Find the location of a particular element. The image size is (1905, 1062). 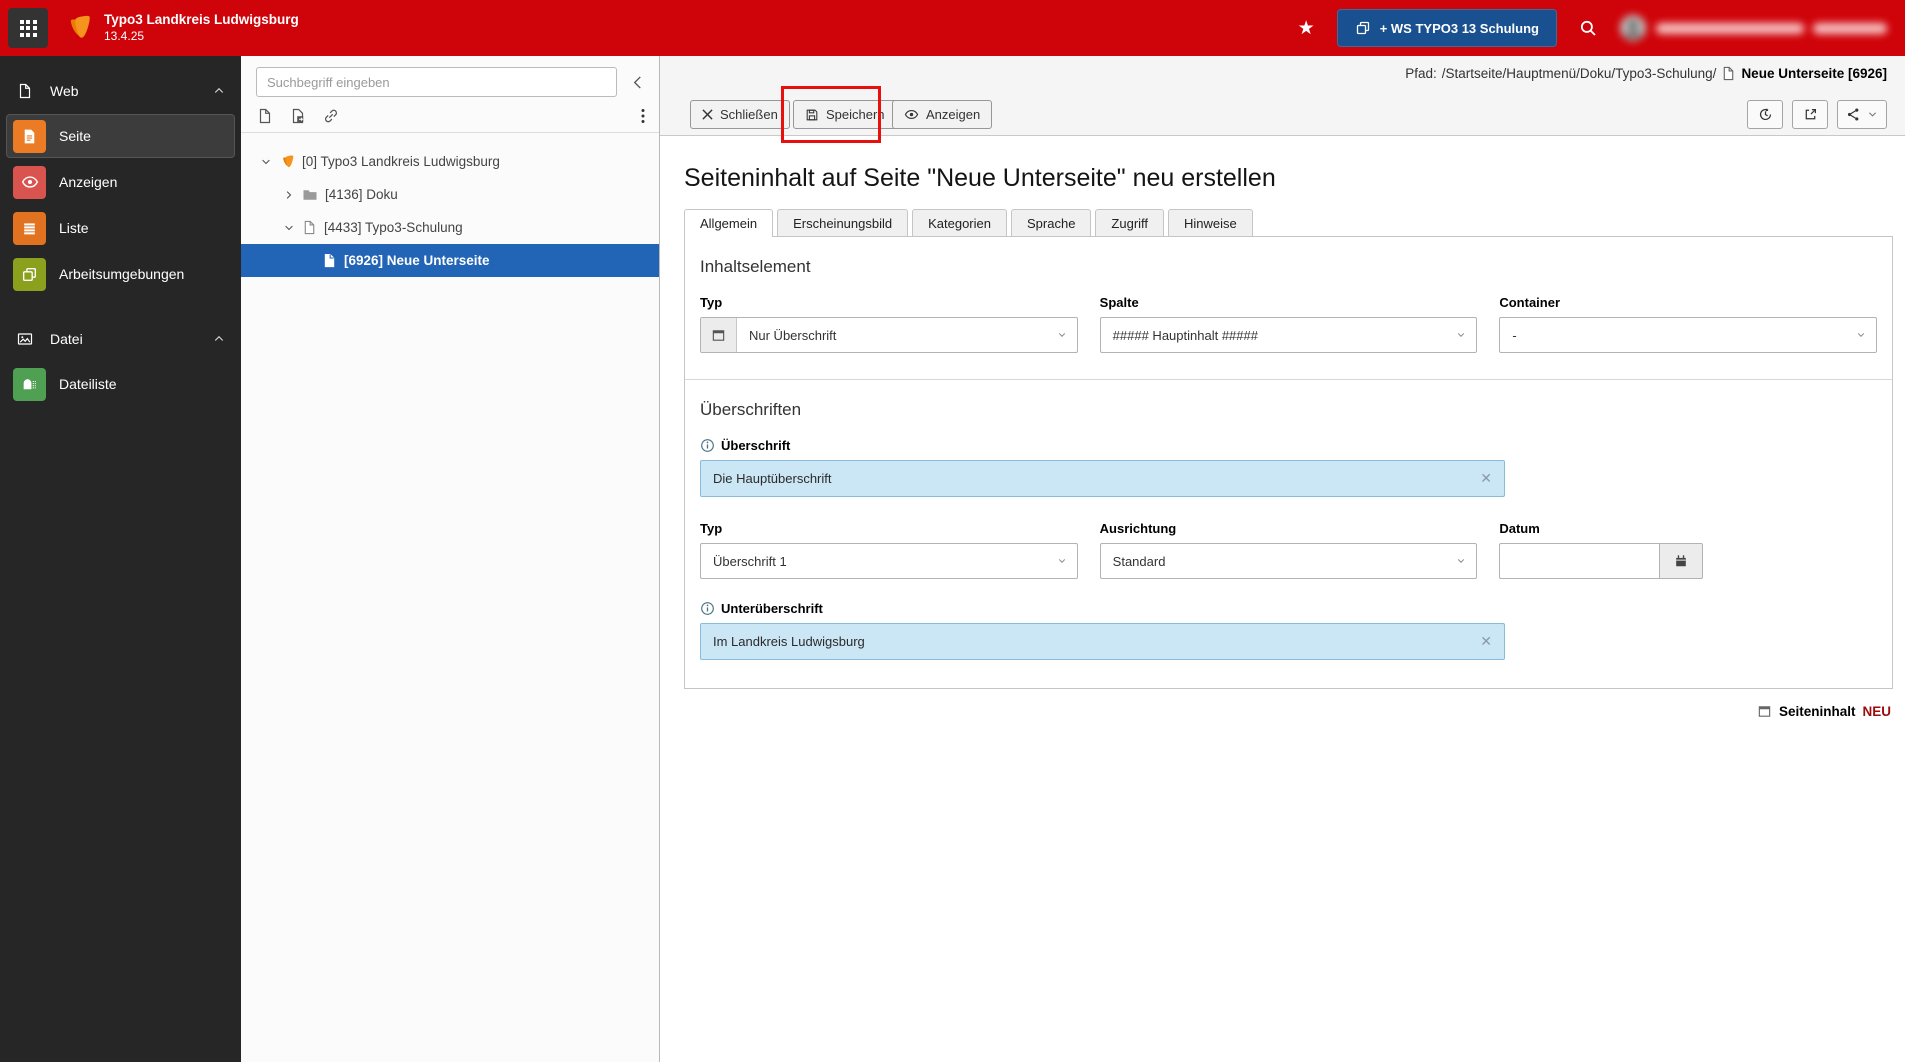

grid-icon is located at coordinates (28, 28).